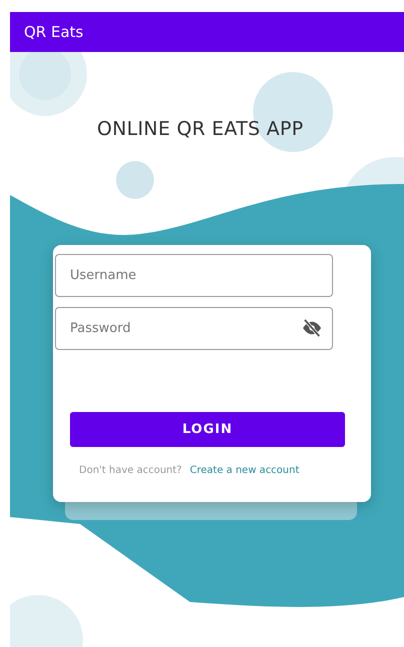 This screenshot has height=647, width=404. What do you see at coordinates (245, 470) in the screenshot?
I see `create-account-link: Create a new account` at bounding box center [245, 470].